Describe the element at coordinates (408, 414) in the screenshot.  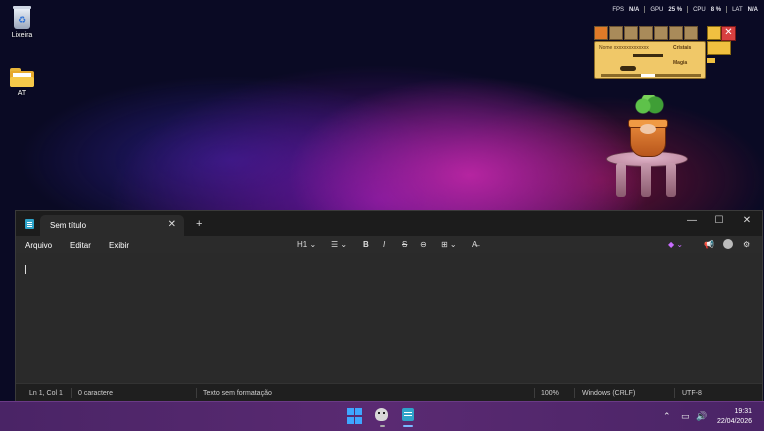
I see `notepad-taskbar-icon` at that location.